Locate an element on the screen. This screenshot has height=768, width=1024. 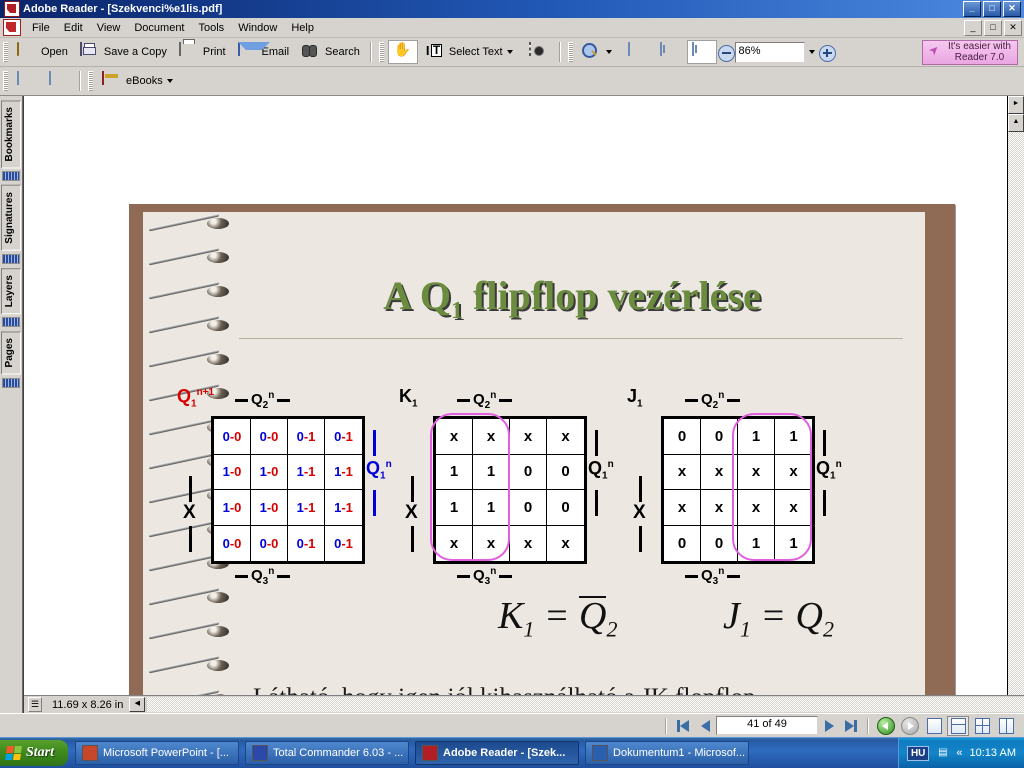
select-text-icon is located at coordinates (435, 52).